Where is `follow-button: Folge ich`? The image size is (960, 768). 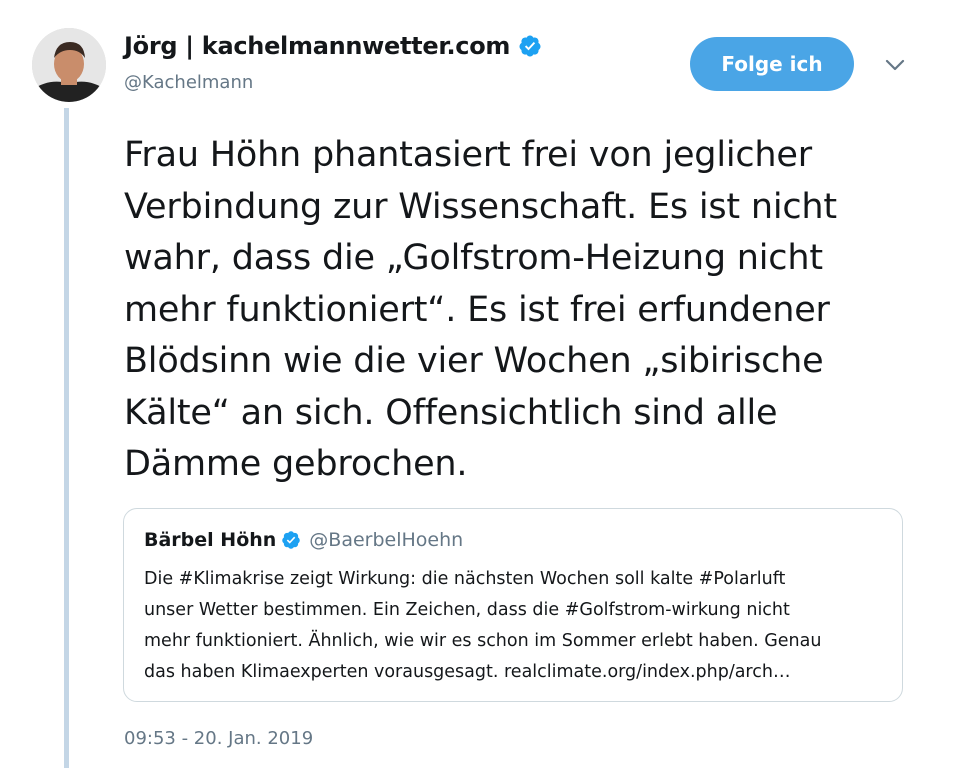
follow-button: Folge ich is located at coordinates (772, 64).